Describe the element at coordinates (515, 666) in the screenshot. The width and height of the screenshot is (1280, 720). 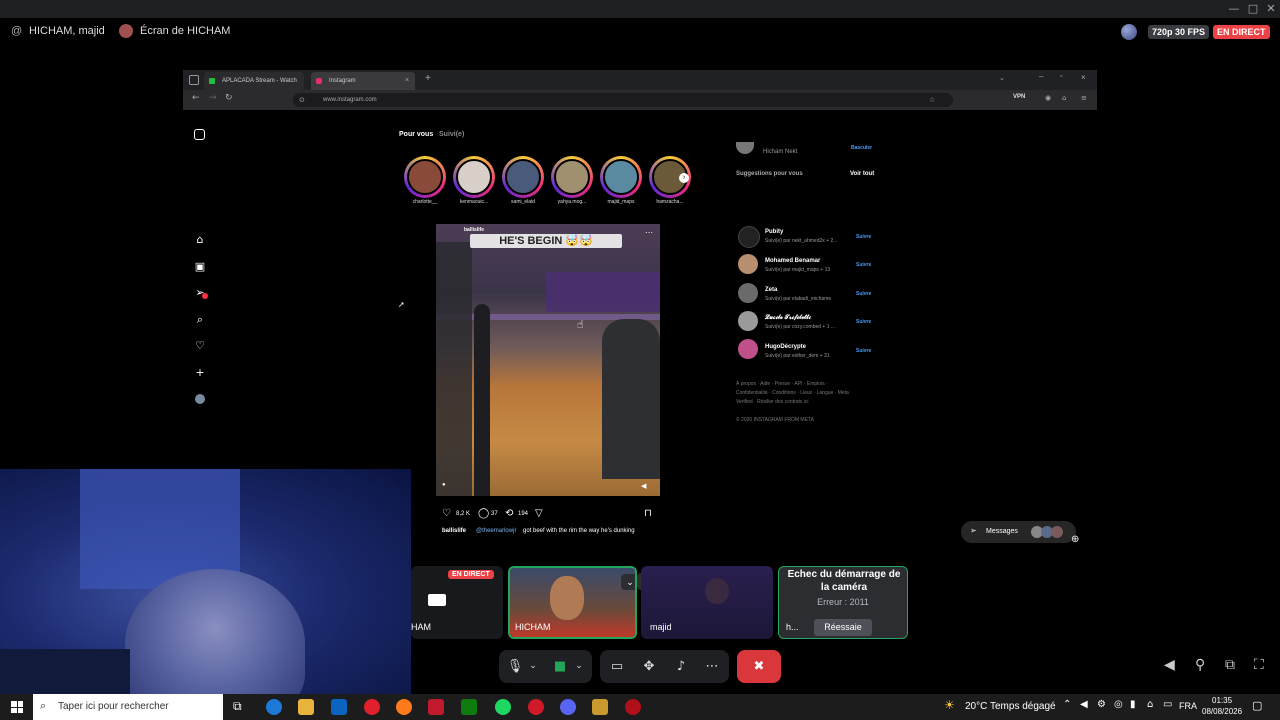
I see `microphone-icon: 🎙` at that location.